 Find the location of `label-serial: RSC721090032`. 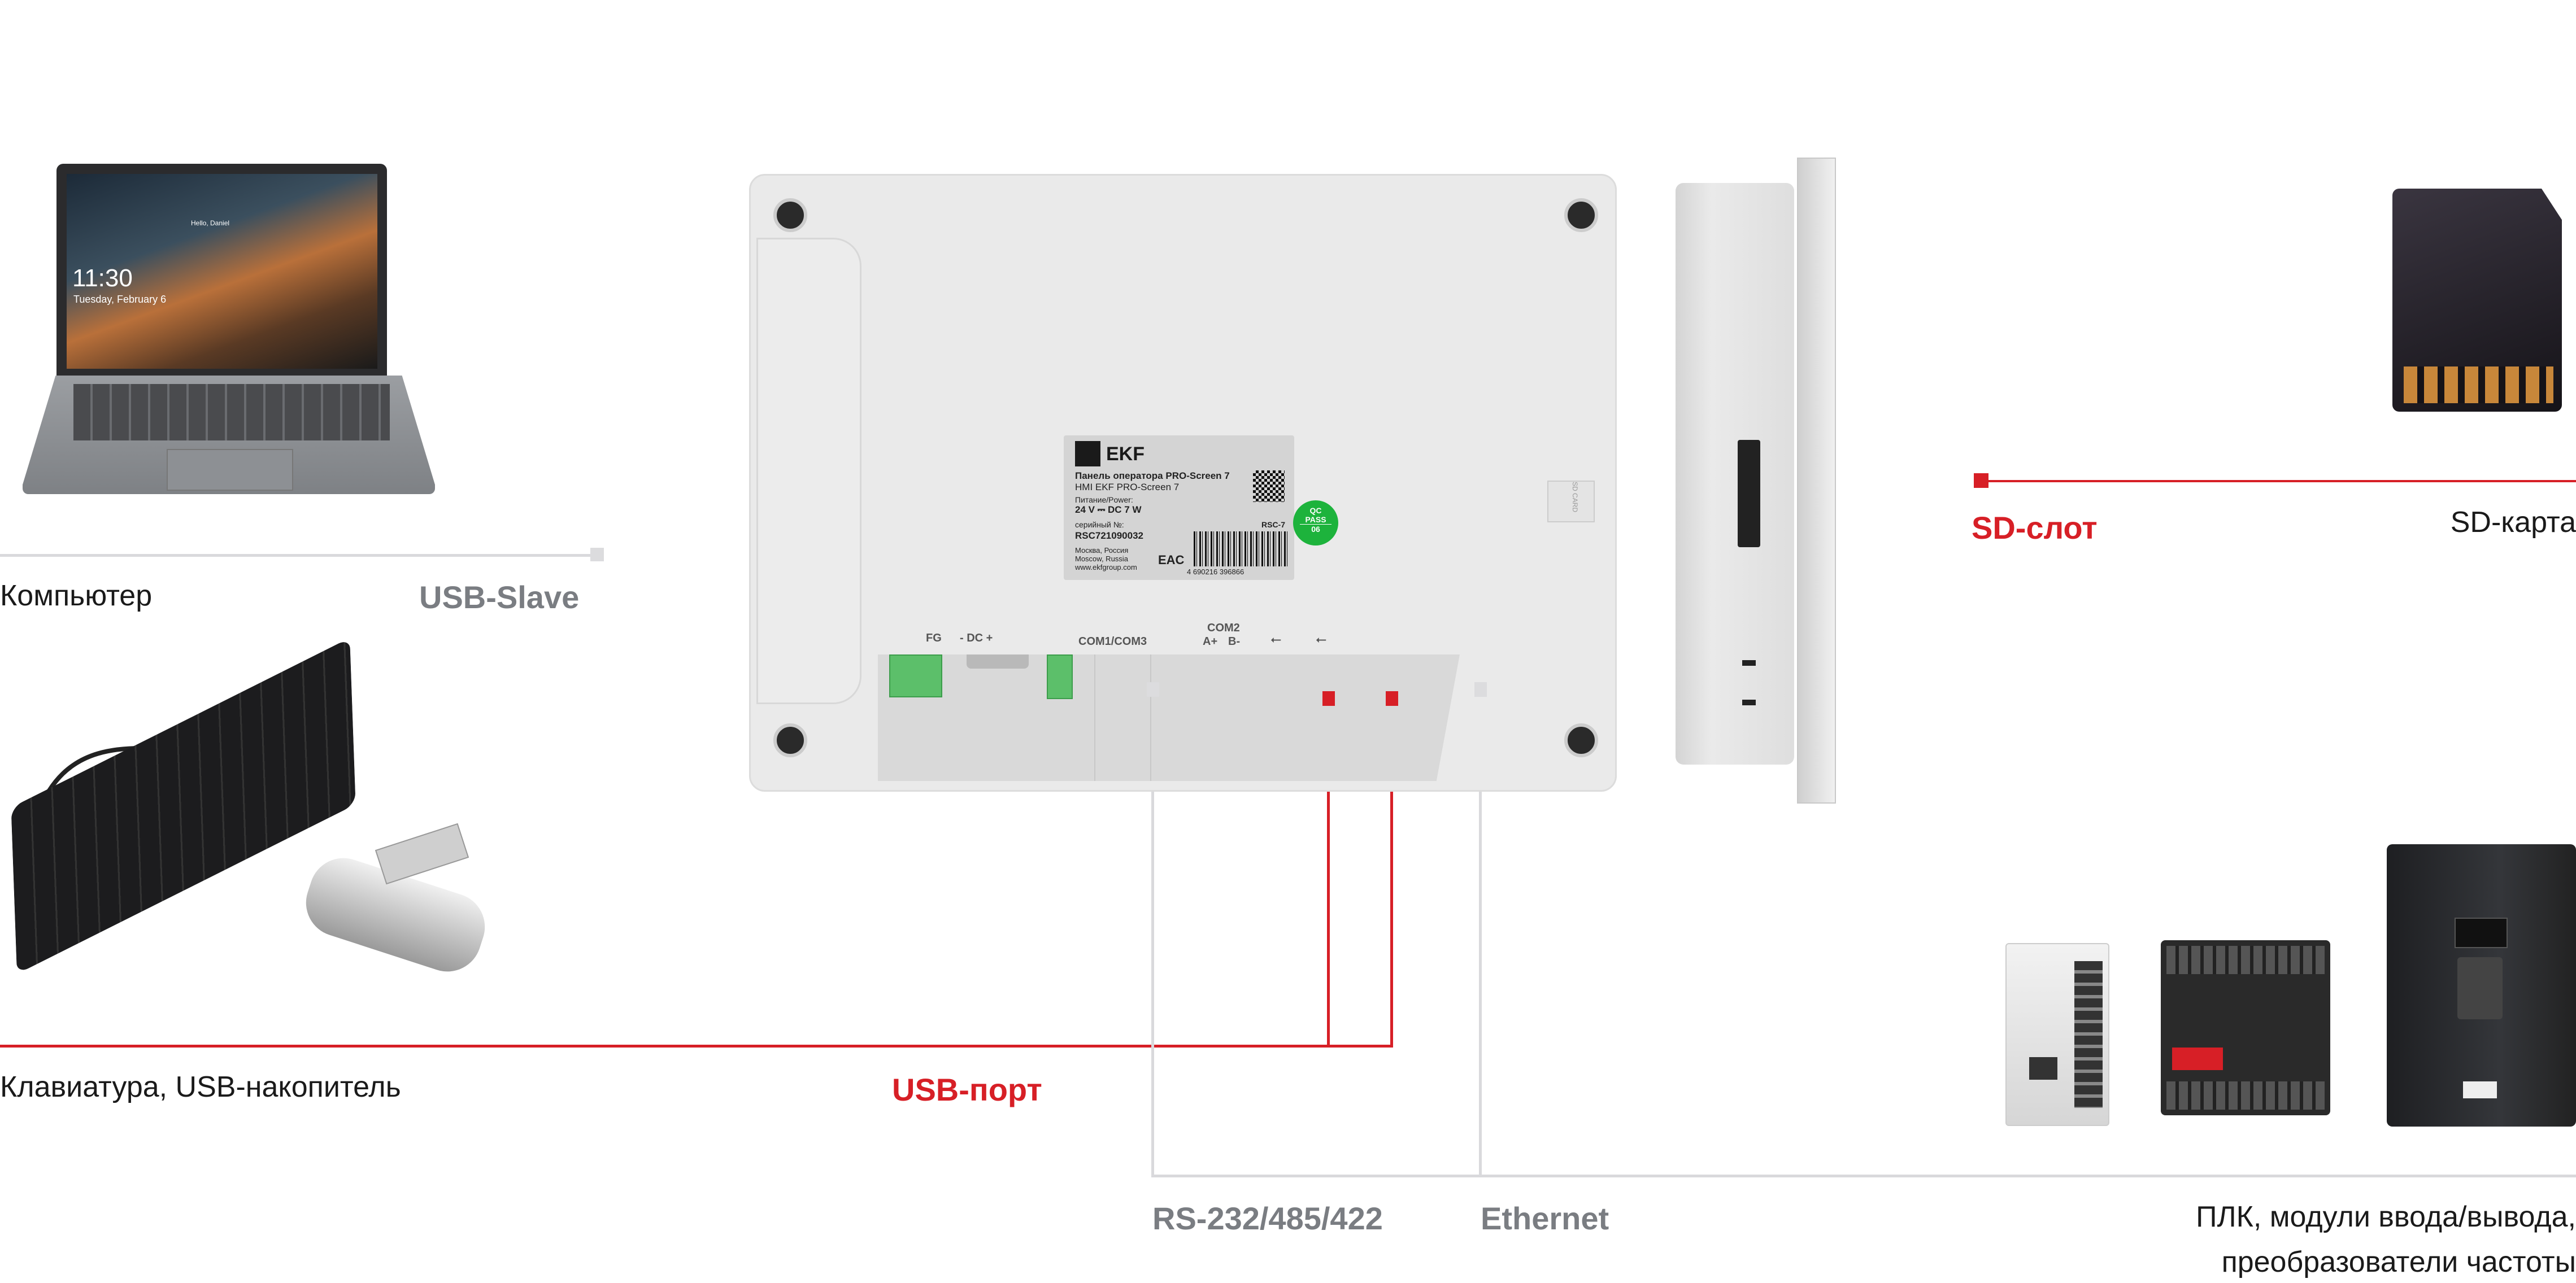

label-serial: RSC721090032 is located at coordinates (1109, 535).